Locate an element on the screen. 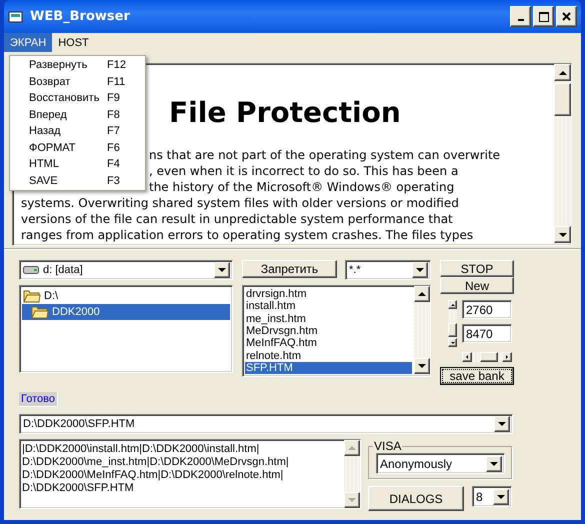  file-item: MeDrvsgn.htm is located at coordinates (328, 331).